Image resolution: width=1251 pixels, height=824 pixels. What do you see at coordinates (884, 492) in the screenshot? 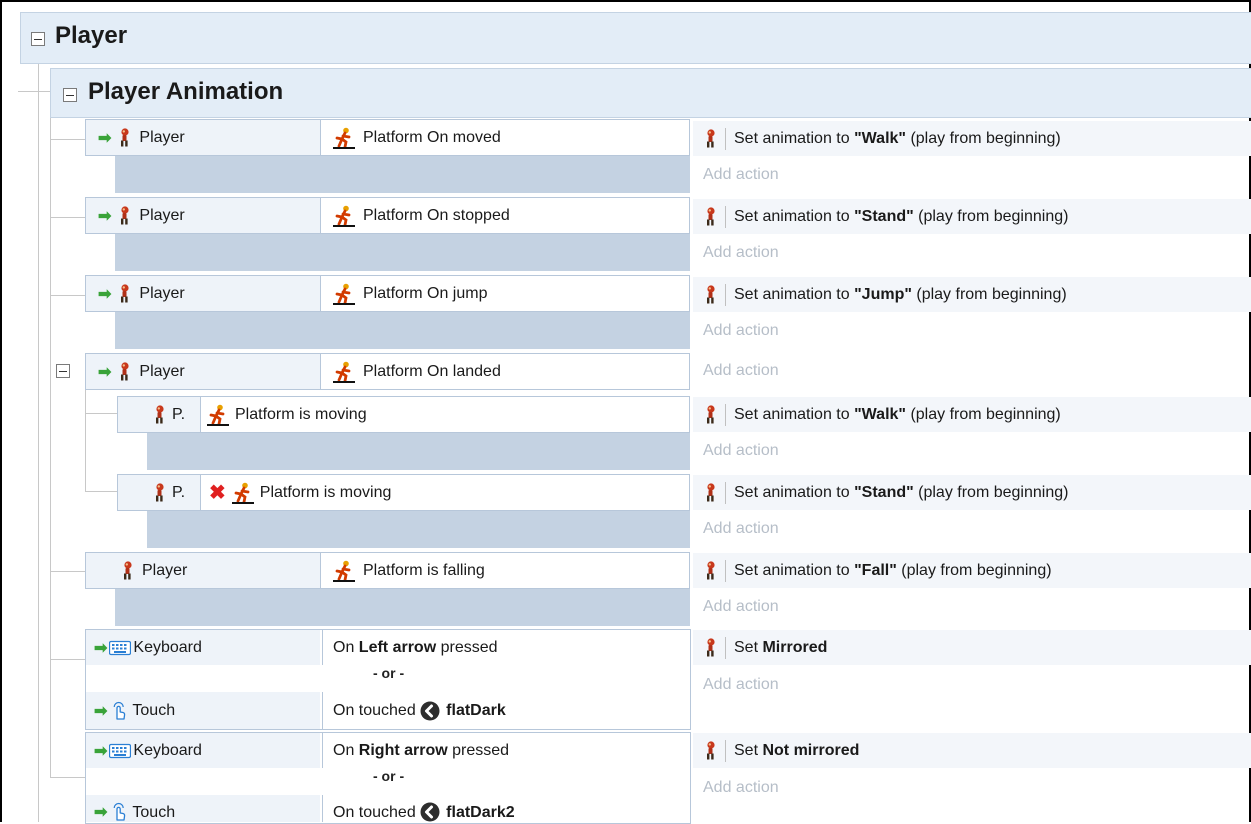
I see `action-value: "Stand"` at bounding box center [884, 492].